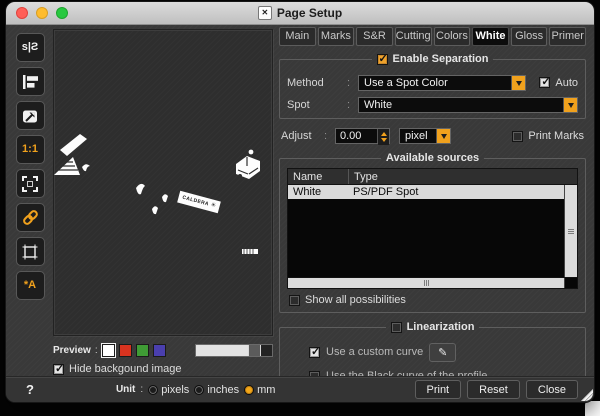 The width and height of the screenshot is (600, 416). I want to click on close-button: Close, so click(551, 389).